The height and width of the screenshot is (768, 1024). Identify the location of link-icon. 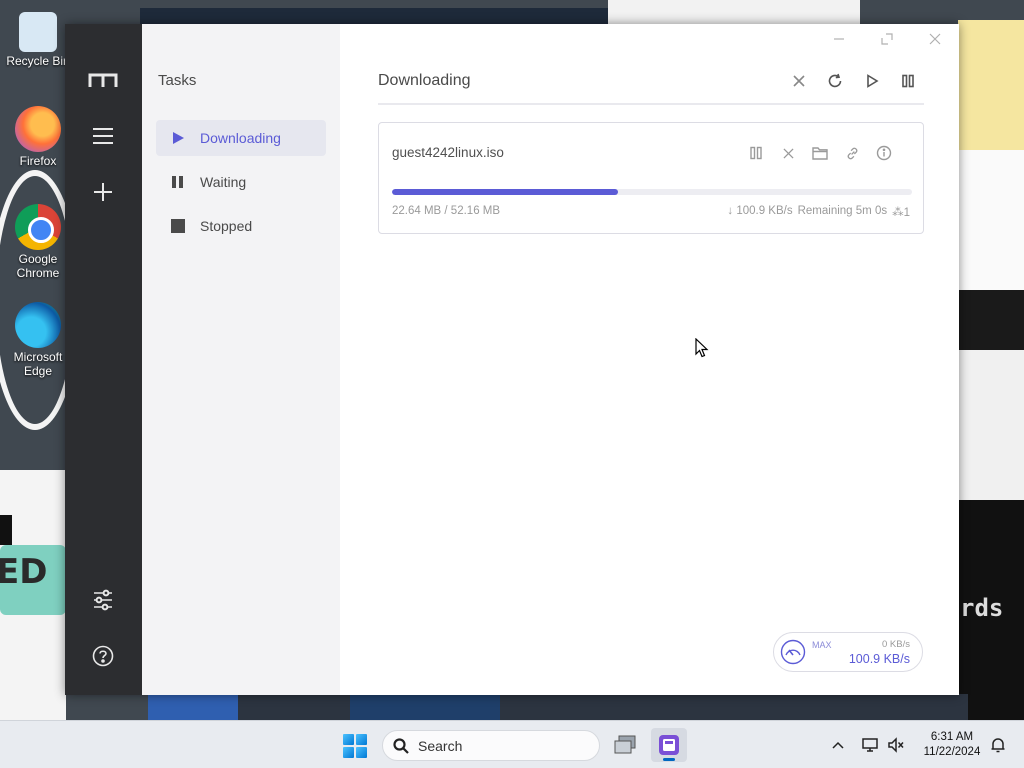
(852, 153).